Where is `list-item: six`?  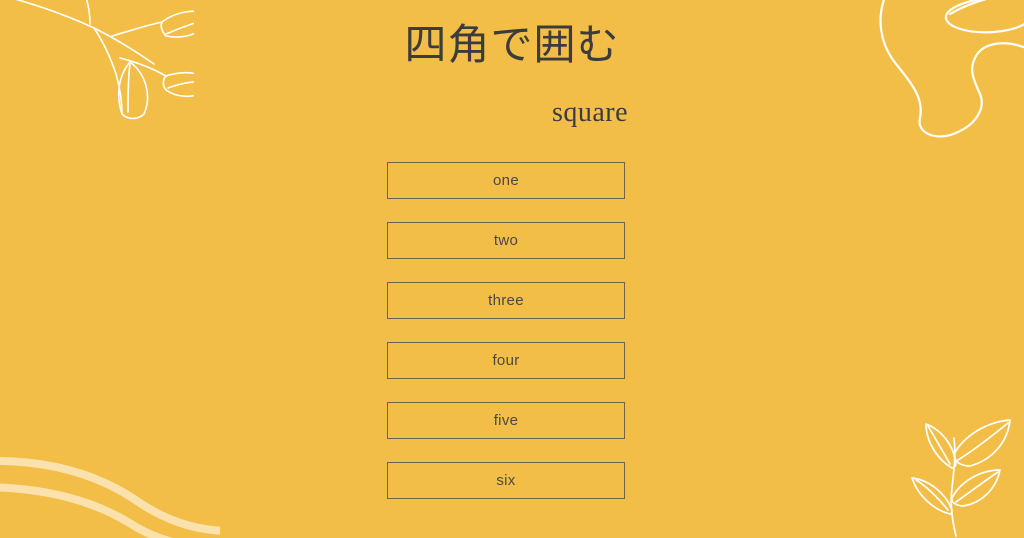 list-item: six is located at coordinates (506, 480).